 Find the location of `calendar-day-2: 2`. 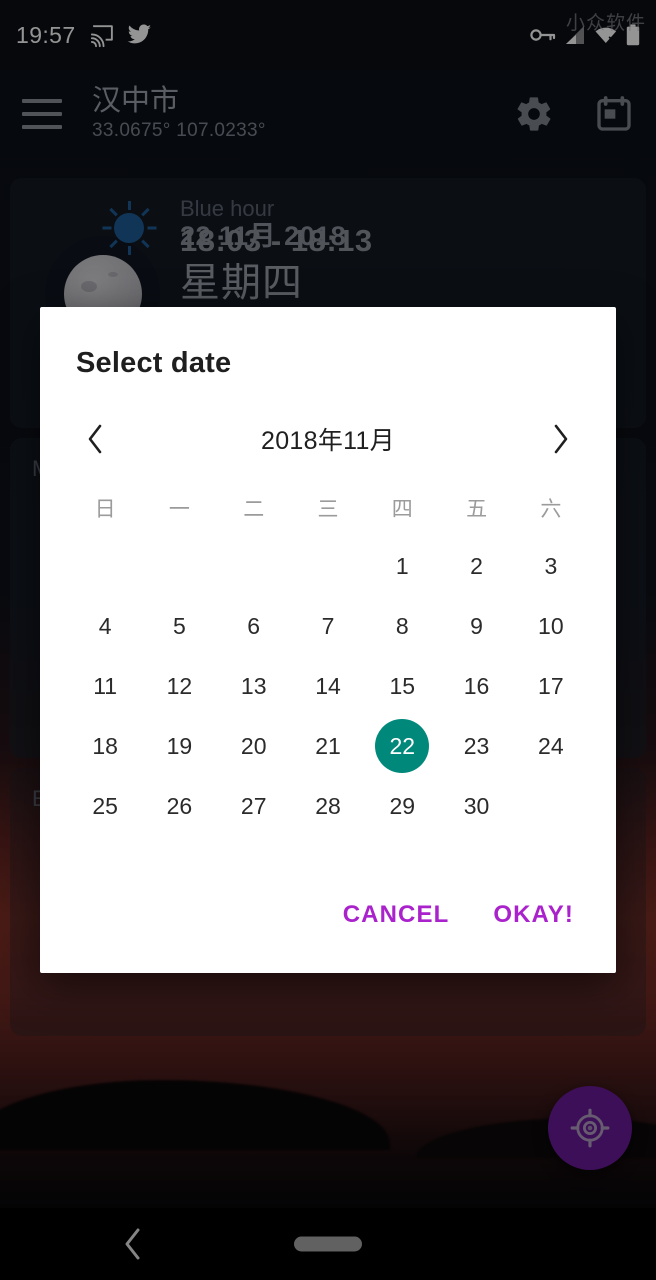

calendar-day-2: 2 is located at coordinates (476, 566).